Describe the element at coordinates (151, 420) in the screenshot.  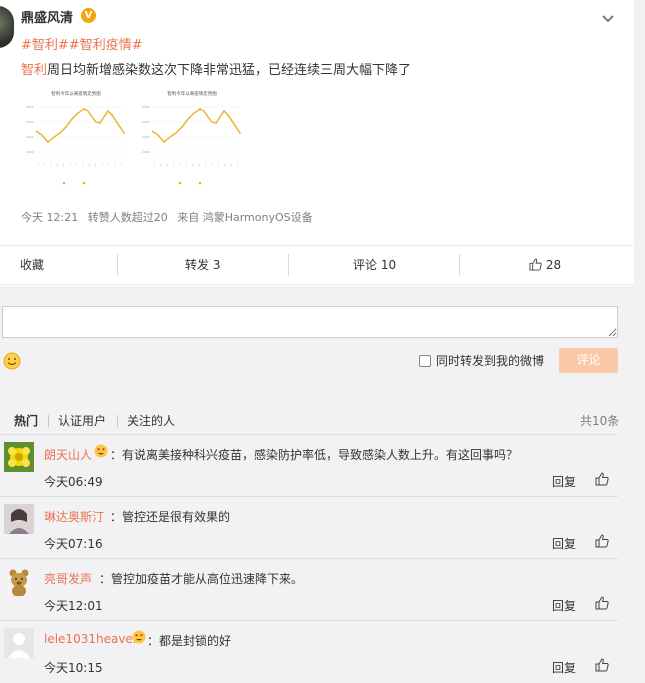
I see `tab-following: 关注的人` at that location.